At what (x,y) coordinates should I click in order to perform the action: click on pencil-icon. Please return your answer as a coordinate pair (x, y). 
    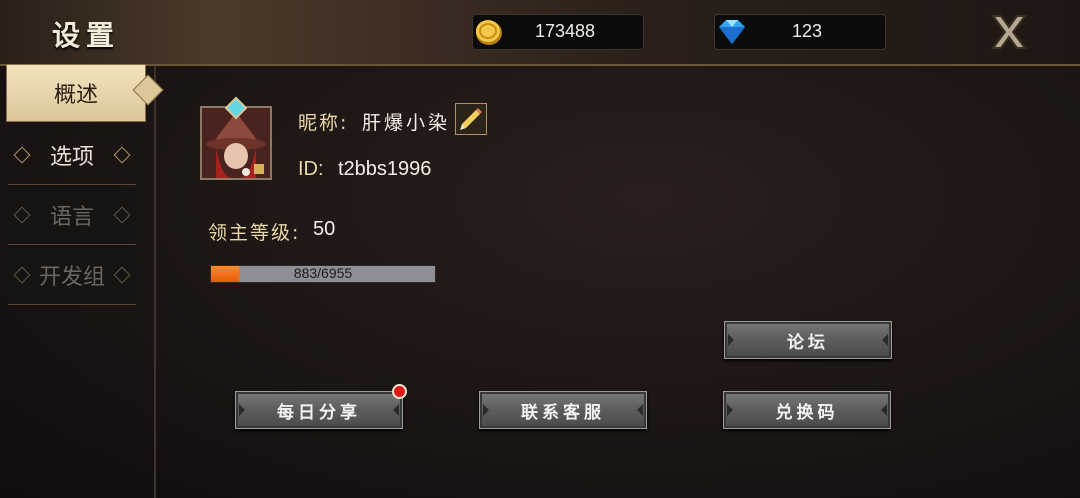
    Looking at the image, I should click on (471, 119).